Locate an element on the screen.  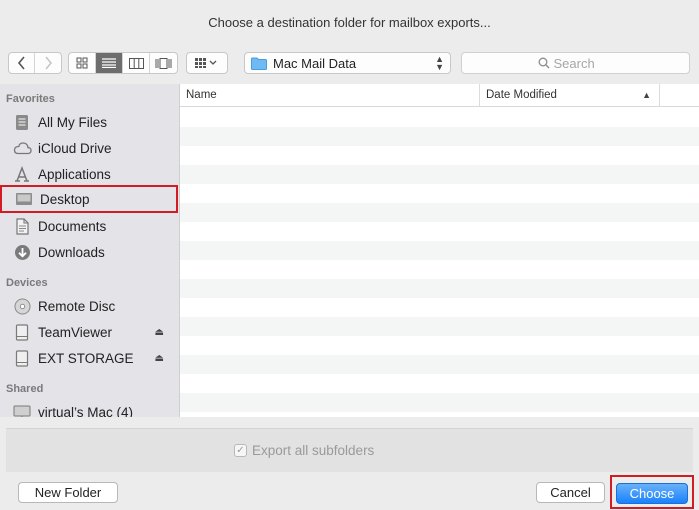
sort-ascending-icon: ▲ is located at coordinates (646, 95).